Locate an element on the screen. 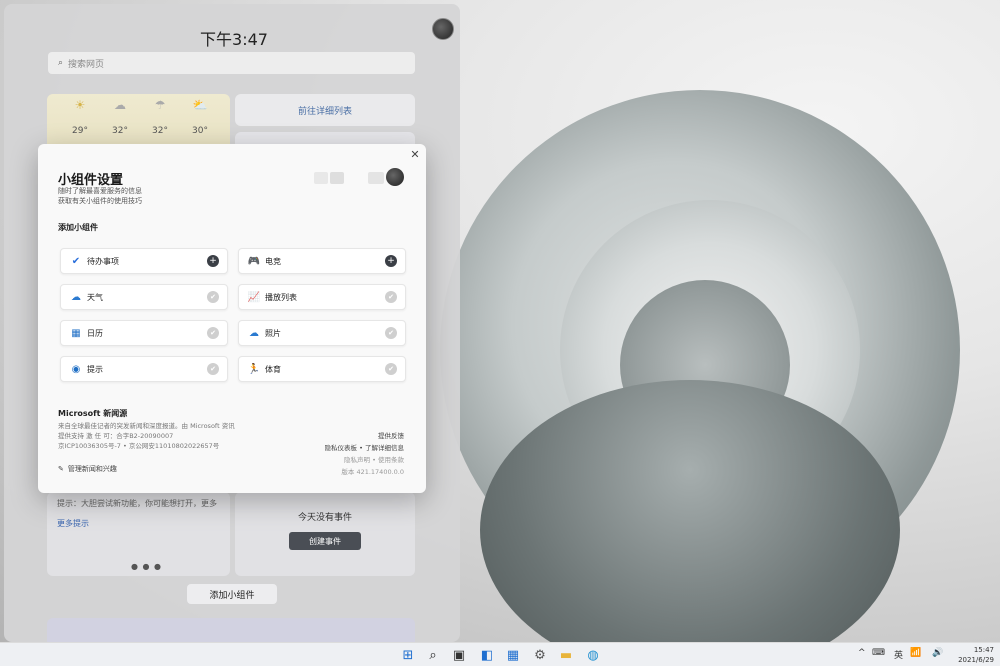  widget-tile: ☁ 照片 ✔ is located at coordinates (322, 333).